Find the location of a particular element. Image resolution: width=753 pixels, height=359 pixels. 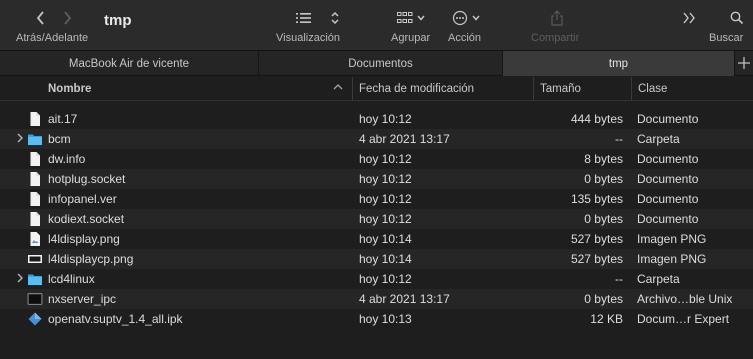

more-circle-icon is located at coordinates (460, 18).